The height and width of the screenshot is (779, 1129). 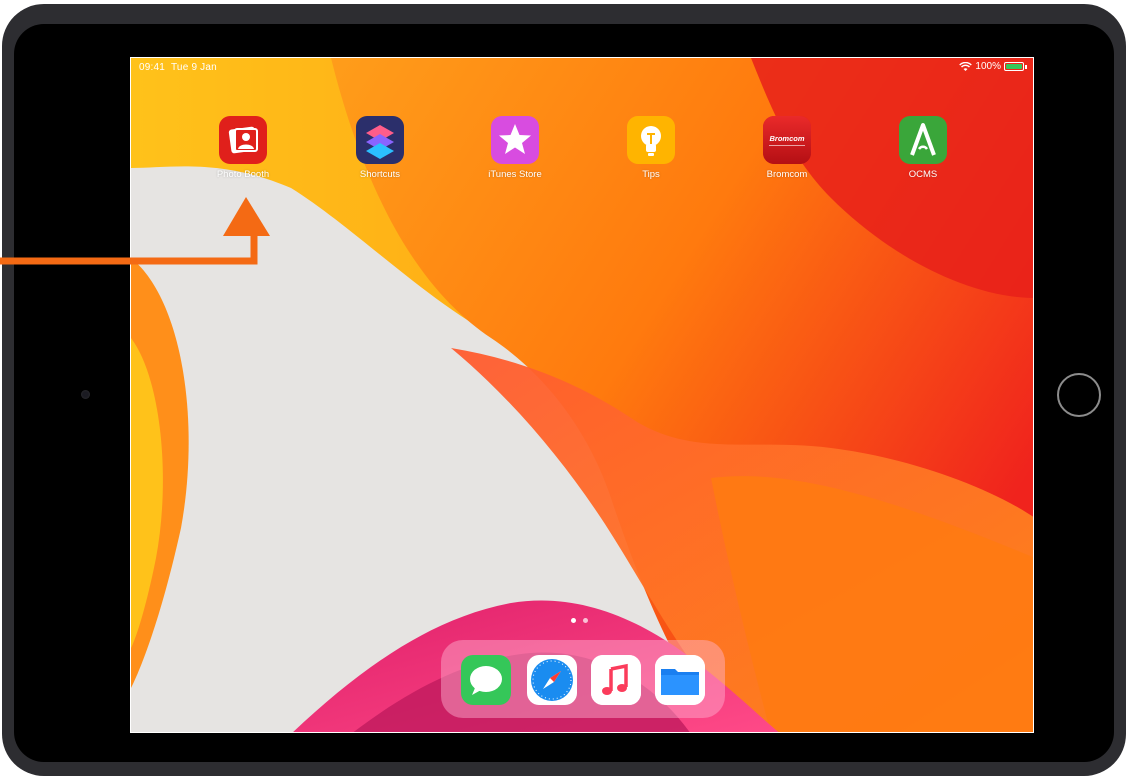 What do you see at coordinates (651, 140) in the screenshot?
I see `tips-icon` at bounding box center [651, 140].